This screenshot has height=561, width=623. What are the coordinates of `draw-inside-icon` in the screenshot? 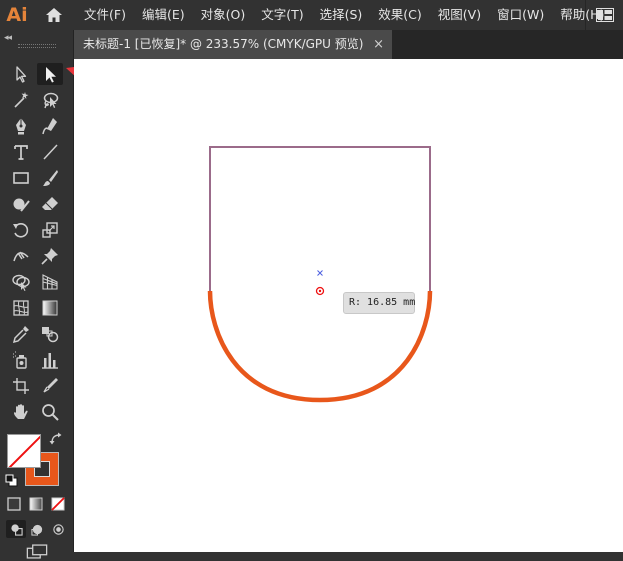 It's located at (58, 529).